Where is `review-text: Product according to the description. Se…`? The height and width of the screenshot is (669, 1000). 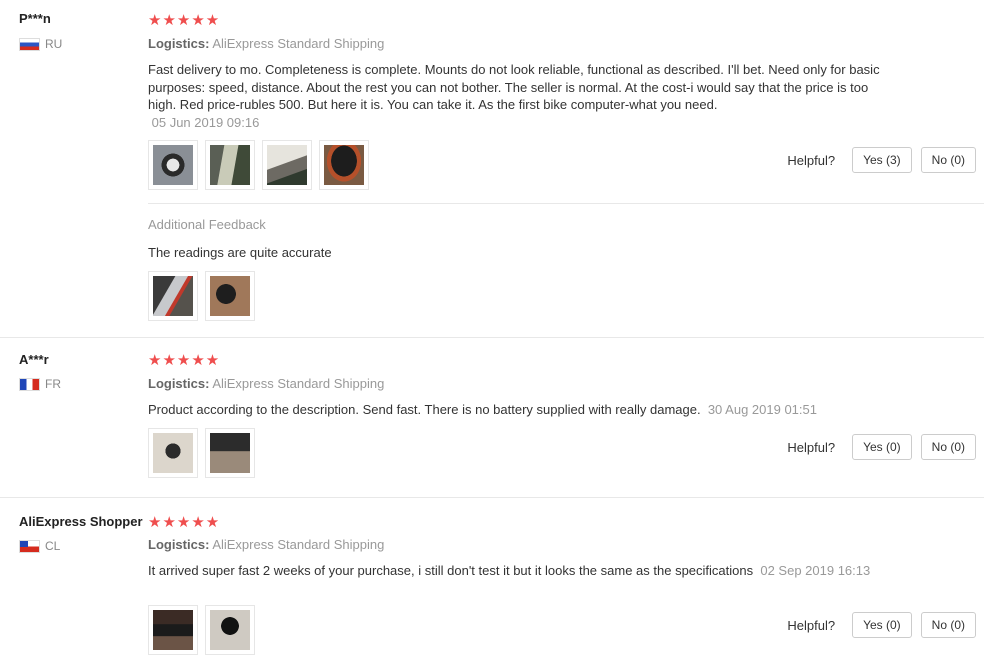
review-text: Product according to the description. Se… is located at coordinates (424, 409).